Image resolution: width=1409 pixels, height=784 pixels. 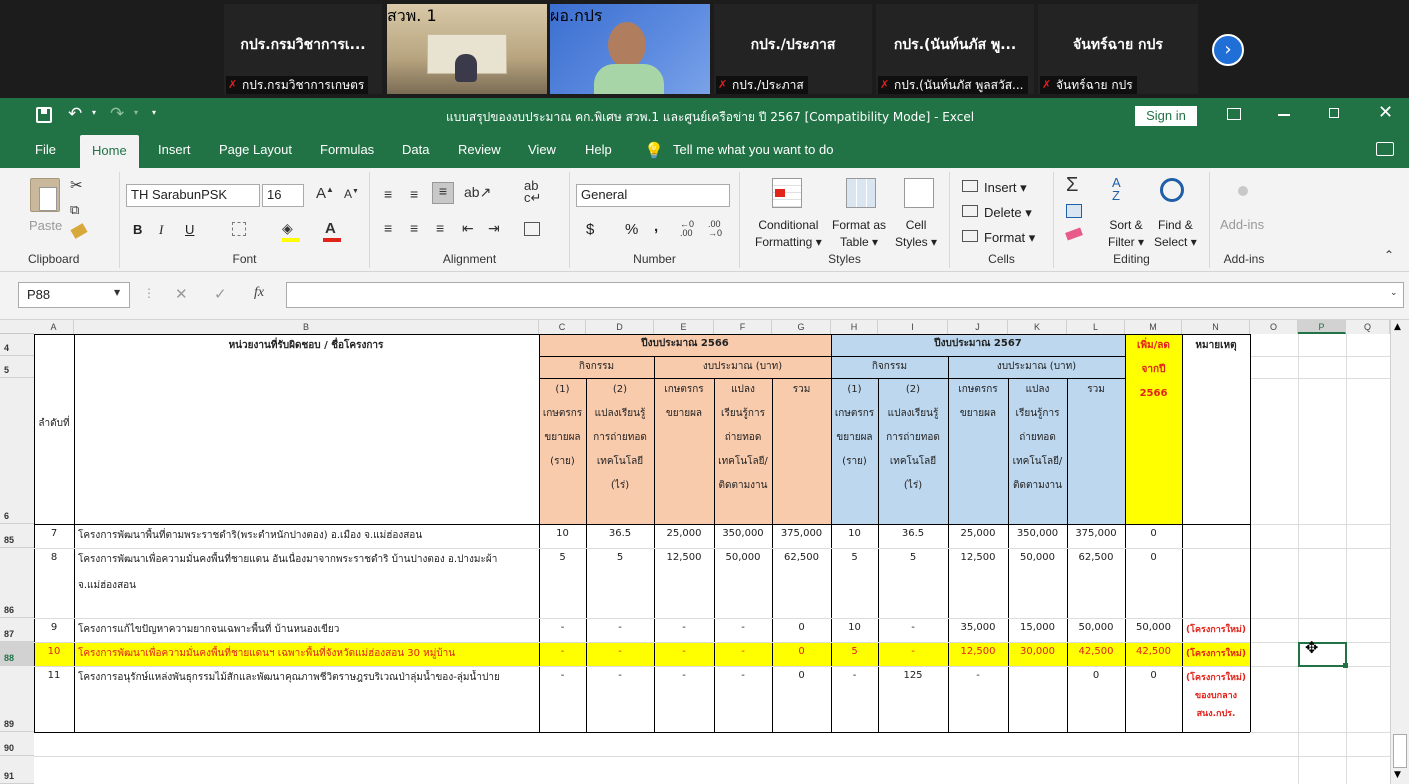 I want to click on font-size-select: 16, so click(x=283, y=195).